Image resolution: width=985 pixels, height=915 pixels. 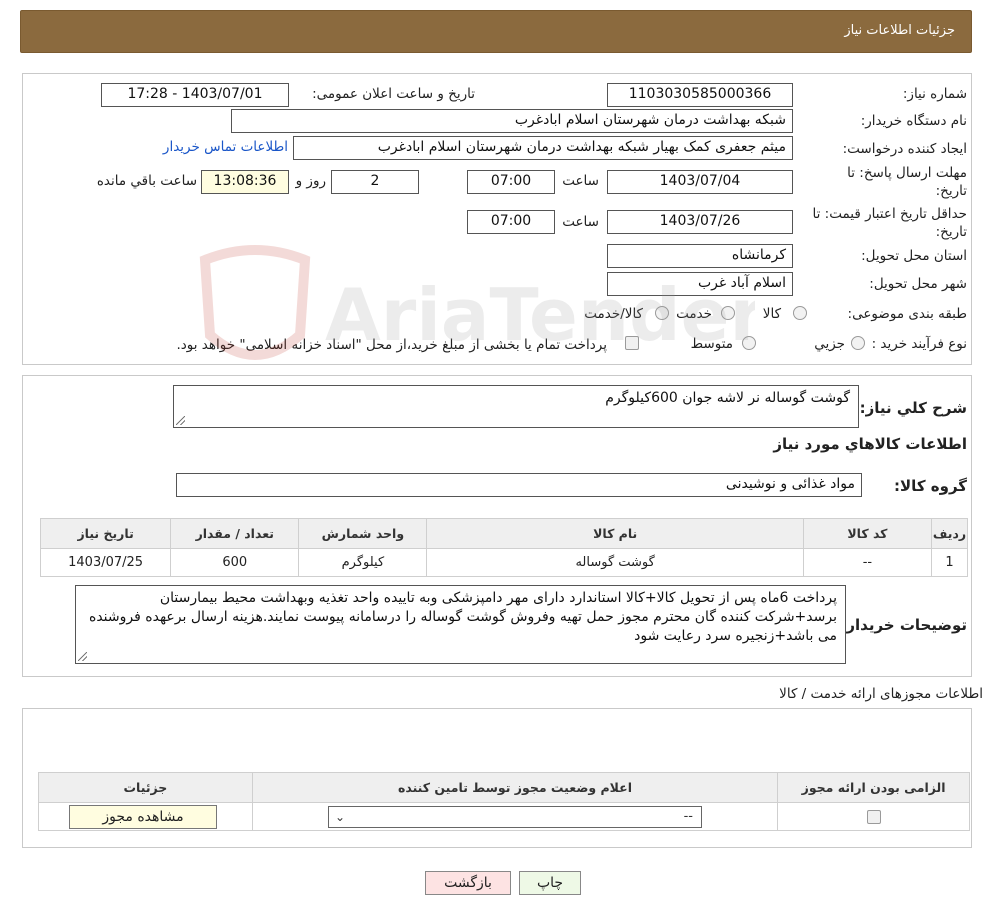 I want to click on buyer-contact-link: اطلاعات تماس خریدار, so click(x=225, y=147).